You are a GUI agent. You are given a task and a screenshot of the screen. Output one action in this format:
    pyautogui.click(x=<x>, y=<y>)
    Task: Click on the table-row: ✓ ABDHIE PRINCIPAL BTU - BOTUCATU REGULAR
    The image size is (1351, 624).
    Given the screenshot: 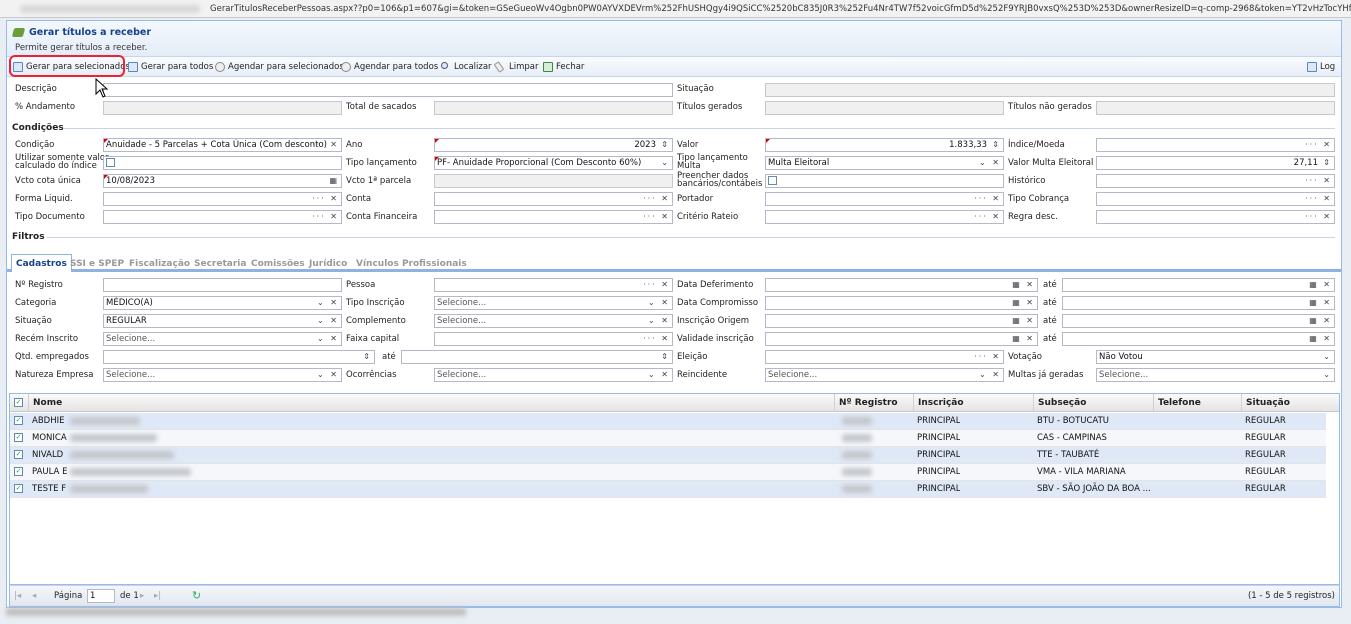 What is the action you would take?
    pyautogui.click(x=668, y=421)
    